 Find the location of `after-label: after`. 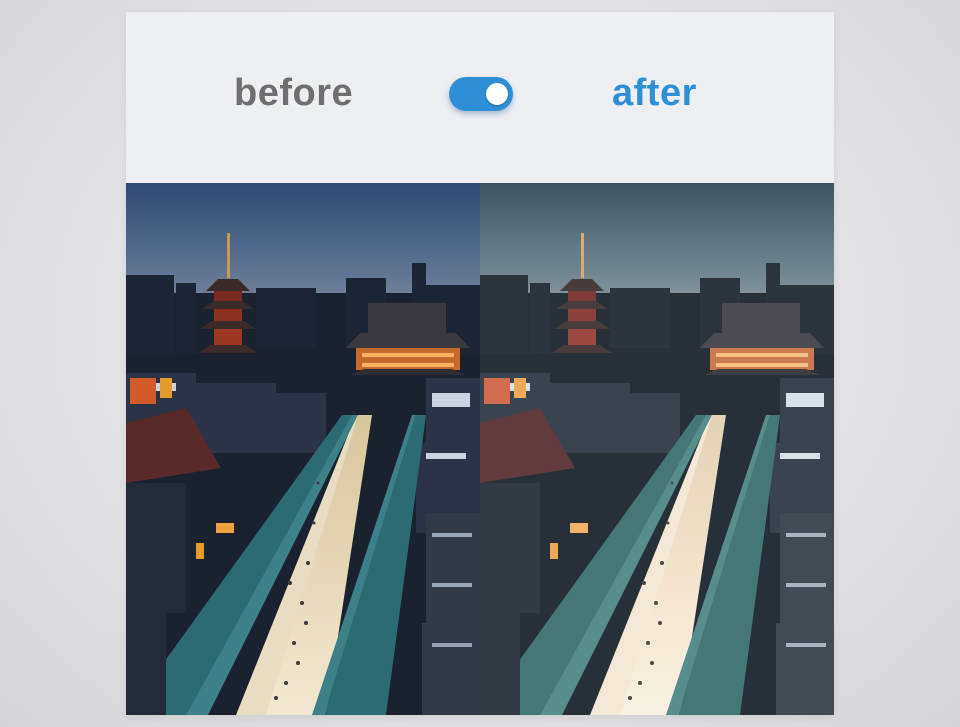

after-label: after is located at coordinates (654, 93).